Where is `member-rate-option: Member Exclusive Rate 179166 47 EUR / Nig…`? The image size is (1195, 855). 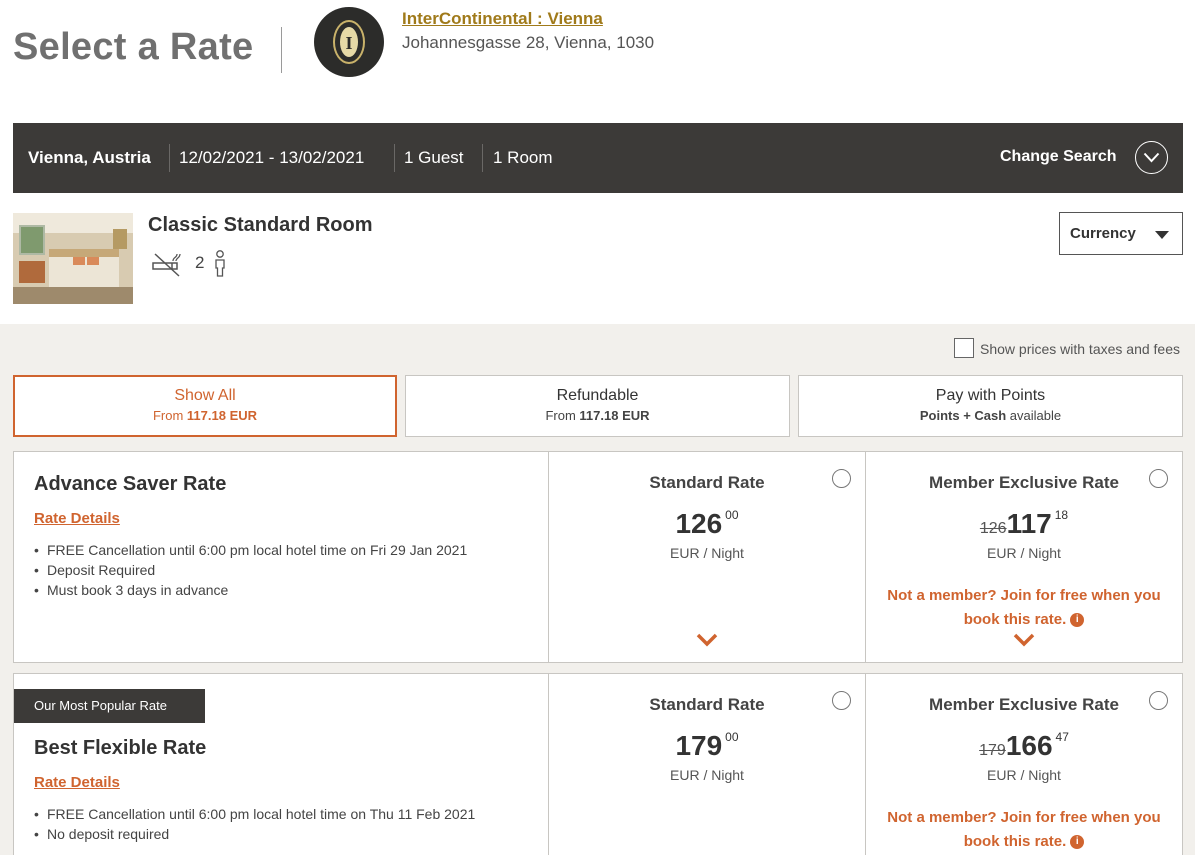
member-rate-option: Member Exclusive Rate 179166 47 EUR / Nig… is located at coordinates (1024, 764).